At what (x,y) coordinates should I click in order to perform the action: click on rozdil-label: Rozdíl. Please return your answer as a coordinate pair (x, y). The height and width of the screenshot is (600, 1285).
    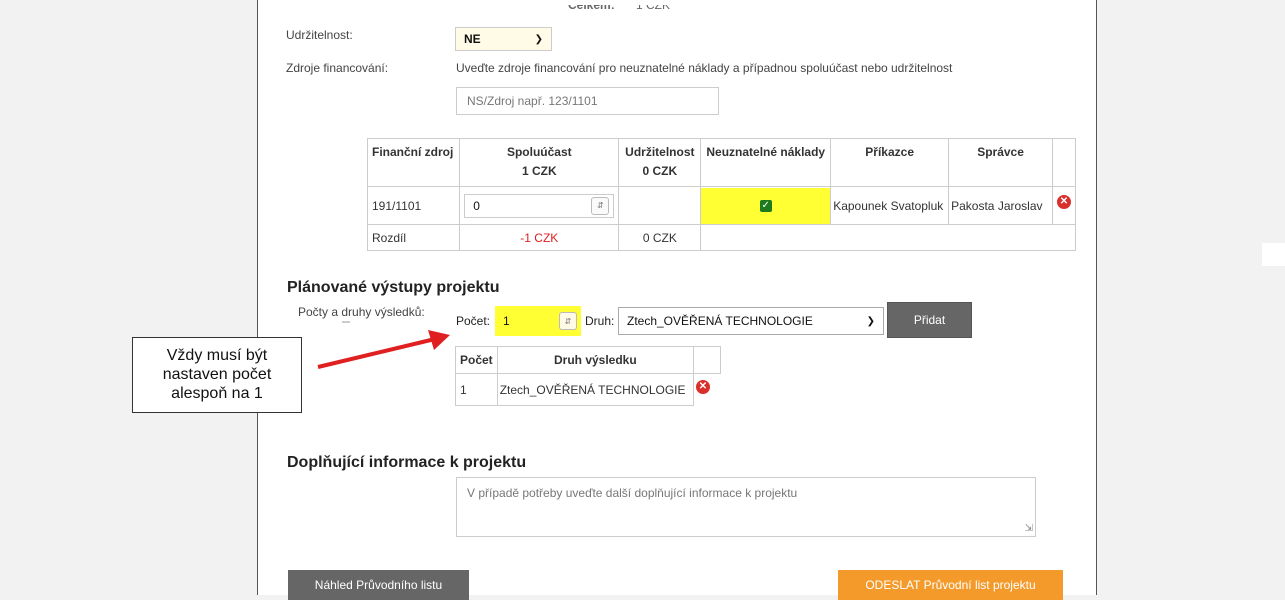
    Looking at the image, I should click on (413, 237).